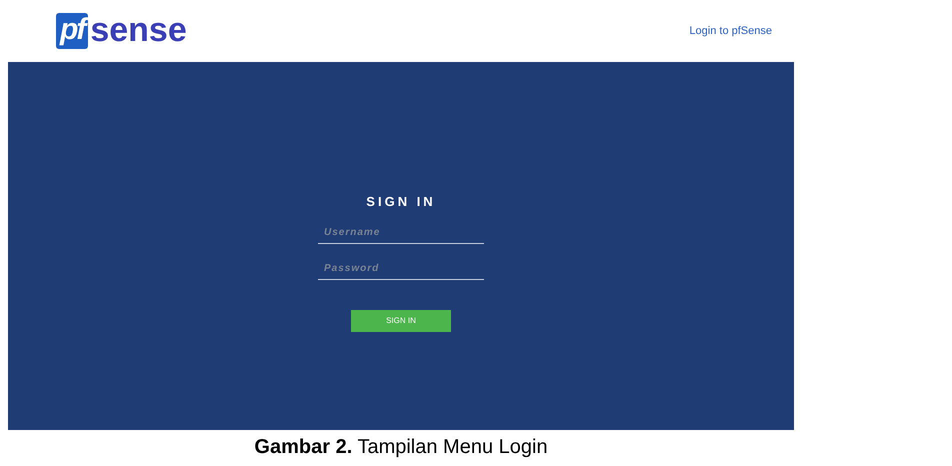  I want to click on input-field: Username, so click(401, 233).